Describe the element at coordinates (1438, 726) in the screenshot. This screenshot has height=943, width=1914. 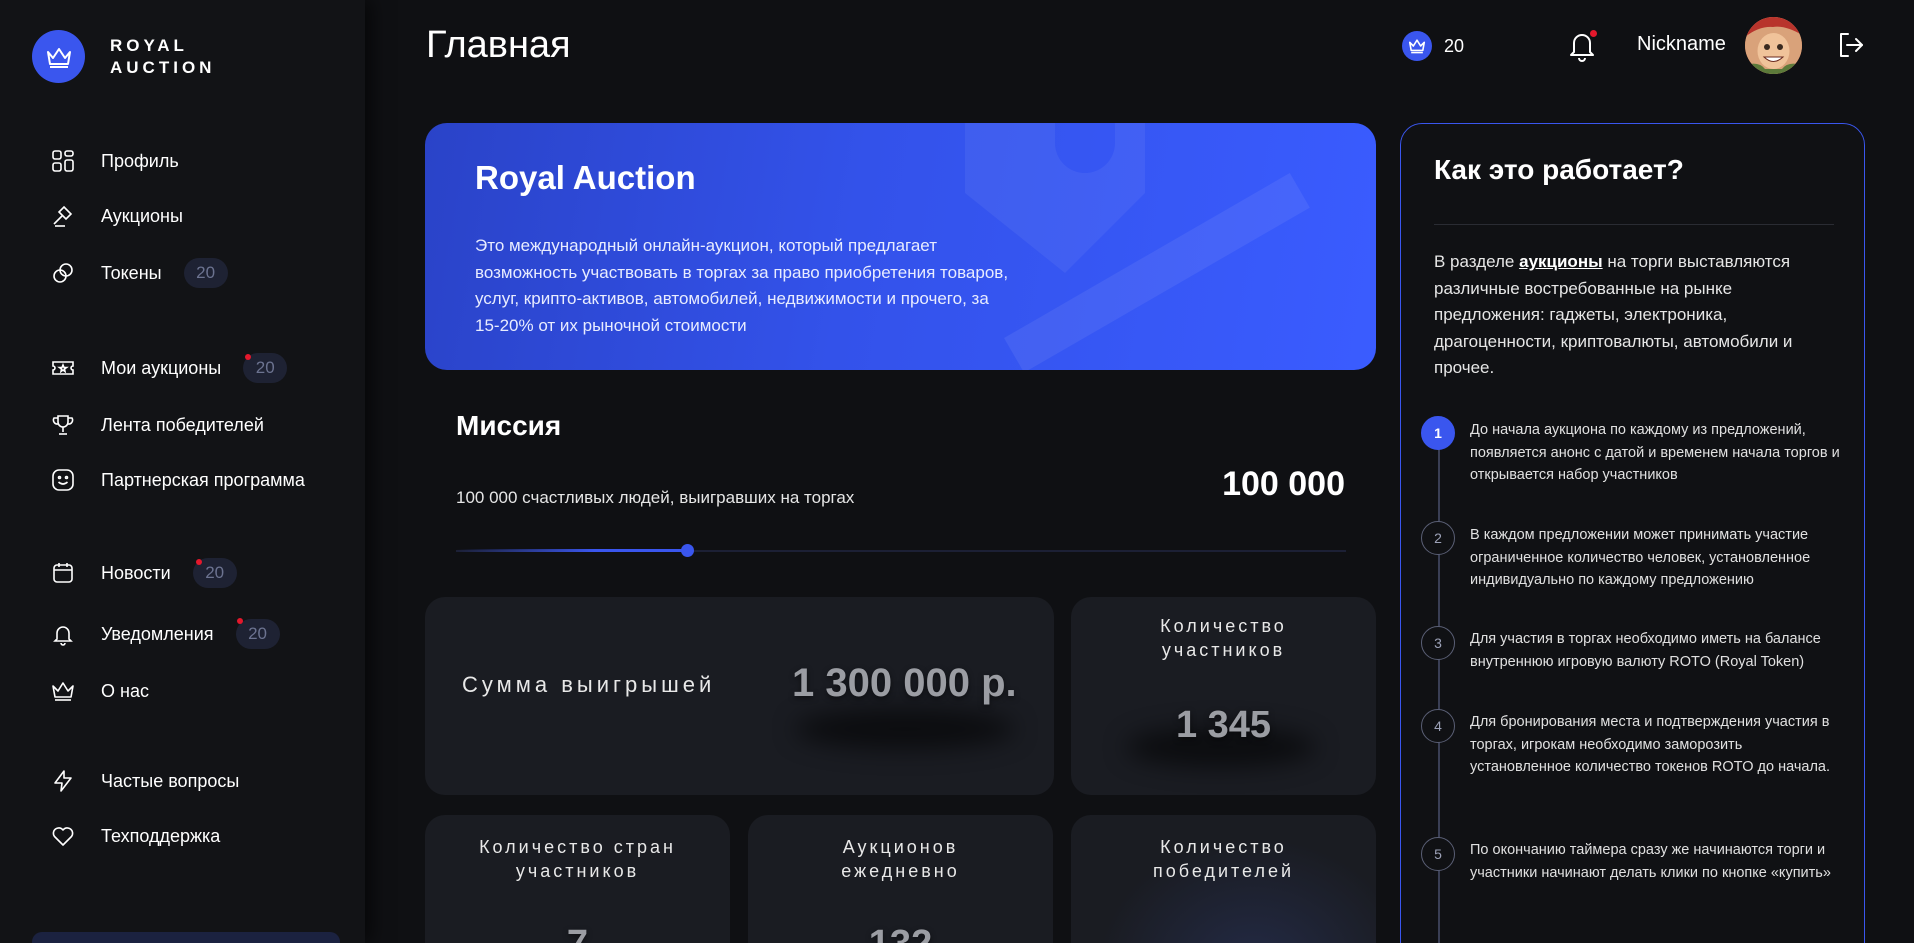
I see `step-number: 4` at that location.